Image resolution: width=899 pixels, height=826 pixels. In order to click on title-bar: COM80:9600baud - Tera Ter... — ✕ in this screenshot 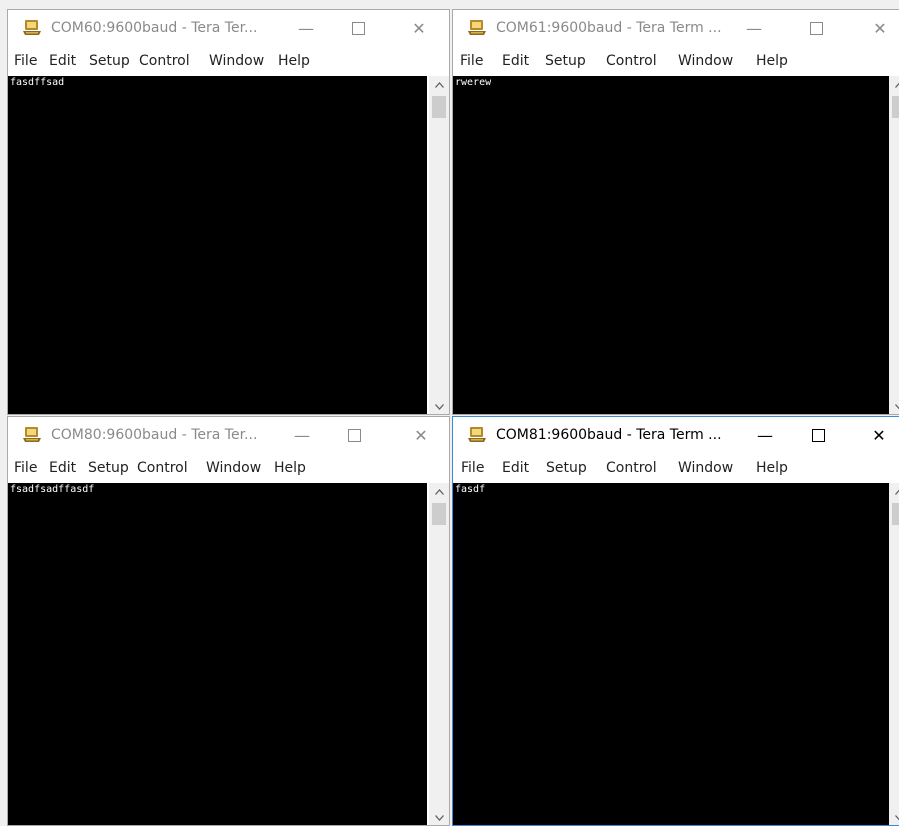, I will do `click(228, 436)`.